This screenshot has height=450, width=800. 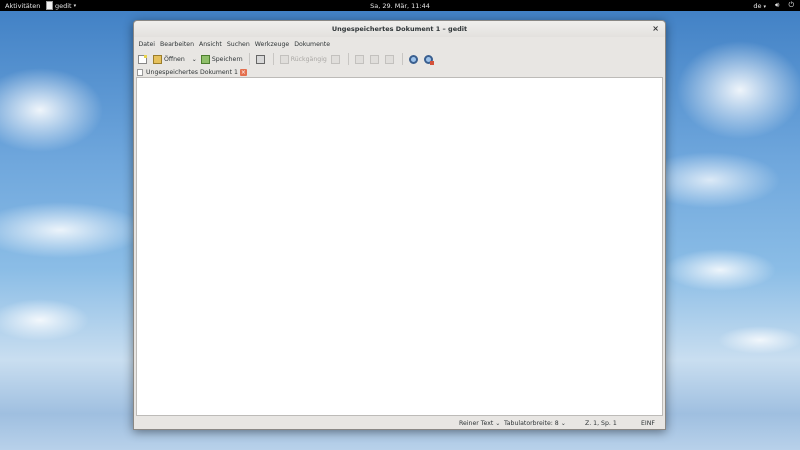 I want to click on copy-button, so click(x=375, y=59).